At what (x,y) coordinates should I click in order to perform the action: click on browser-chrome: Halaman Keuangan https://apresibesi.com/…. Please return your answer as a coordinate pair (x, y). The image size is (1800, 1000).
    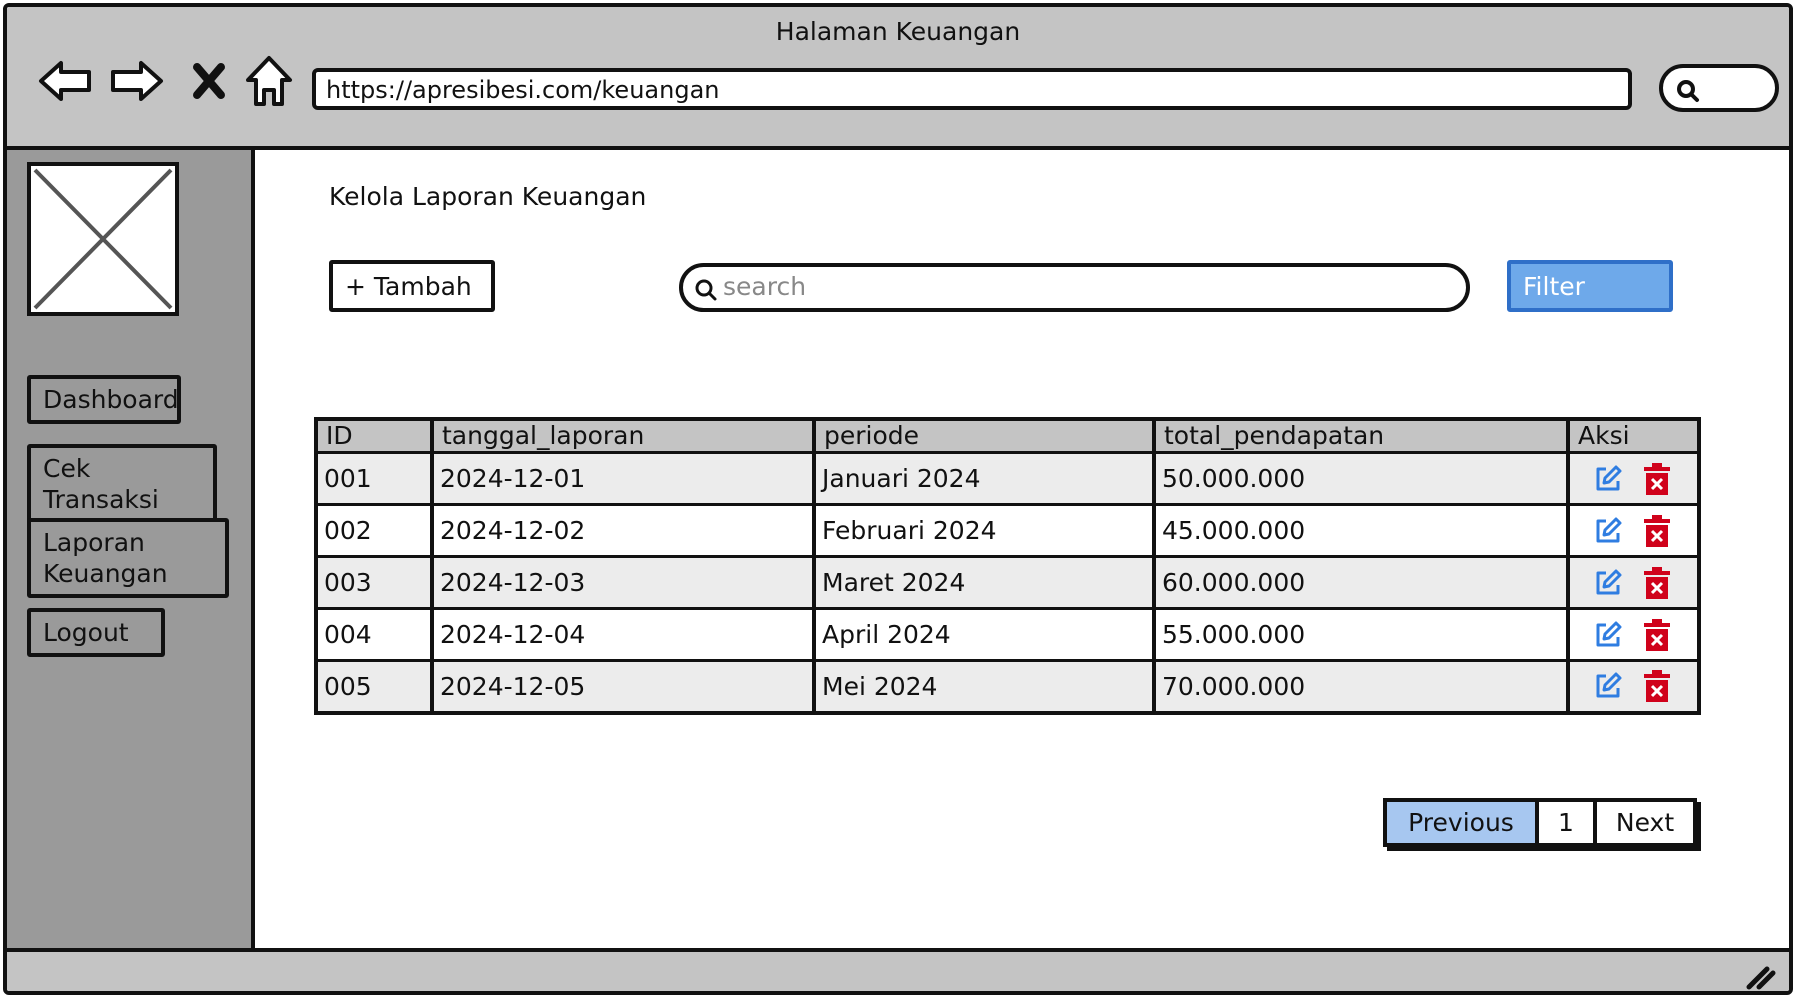
    Looking at the image, I should click on (898, 78).